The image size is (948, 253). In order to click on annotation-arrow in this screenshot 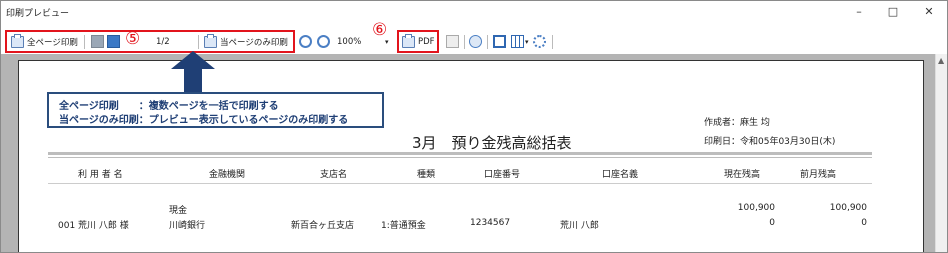, I will do `click(193, 72)`.